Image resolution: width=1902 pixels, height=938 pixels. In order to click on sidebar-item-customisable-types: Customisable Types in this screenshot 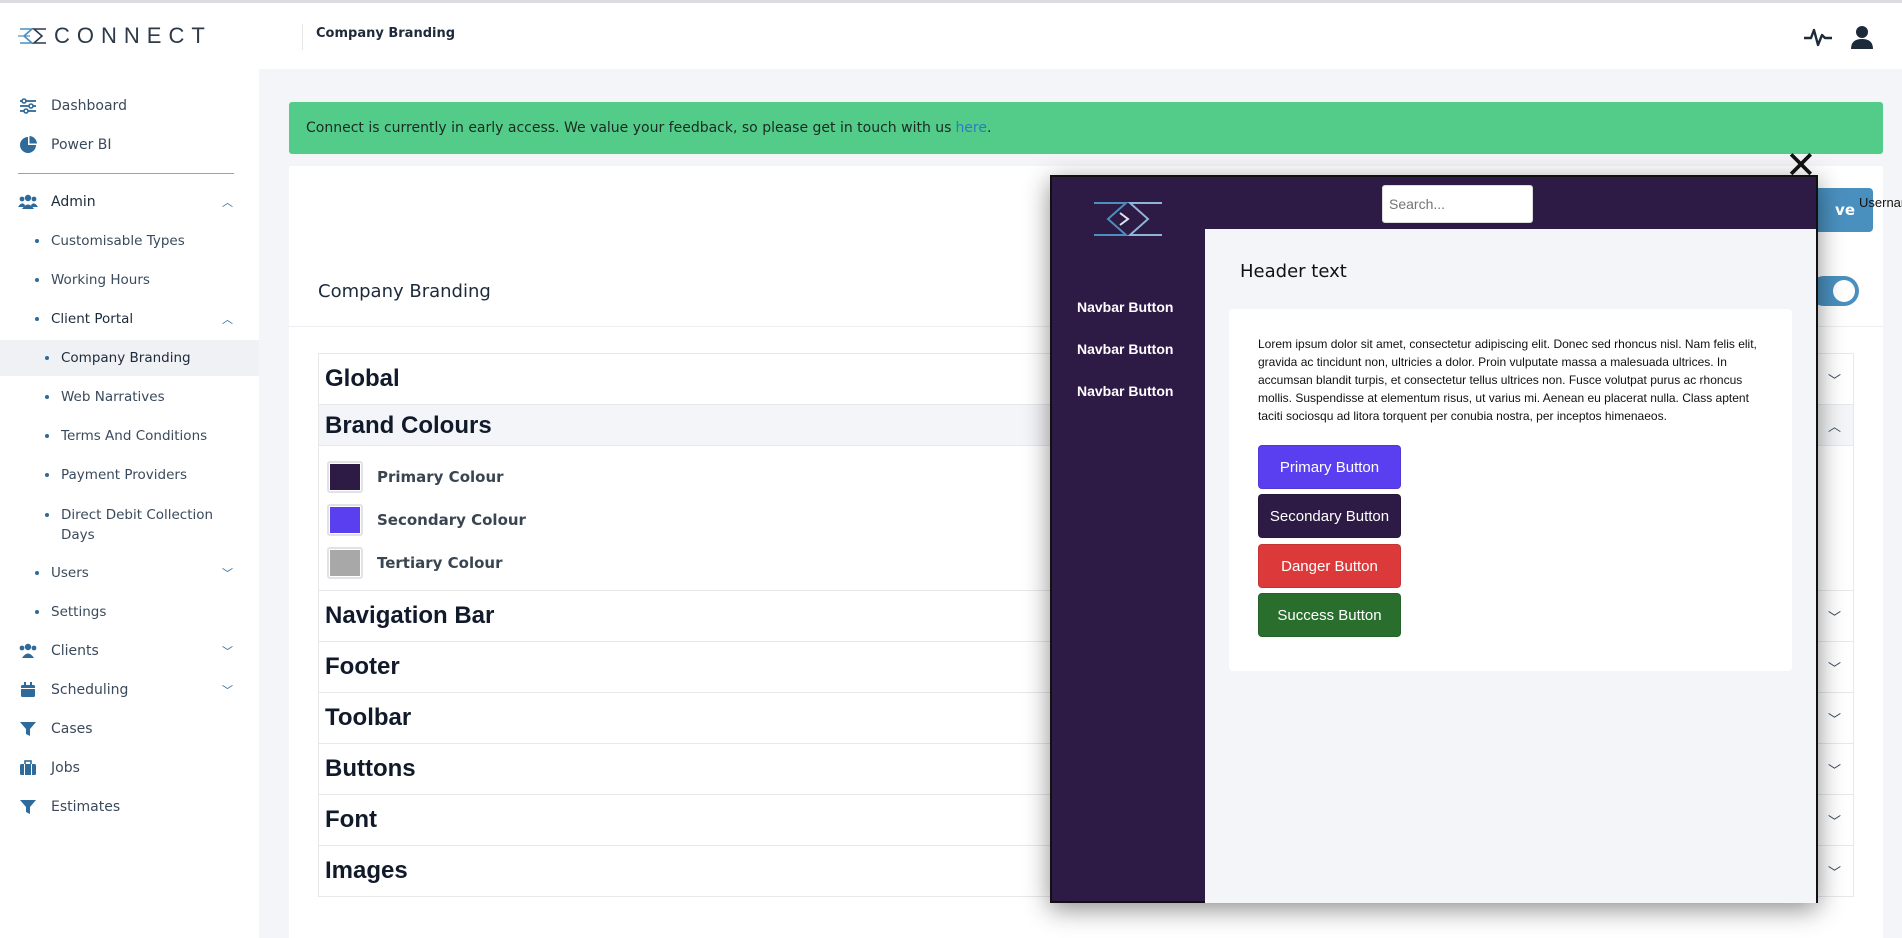, I will do `click(129, 241)`.